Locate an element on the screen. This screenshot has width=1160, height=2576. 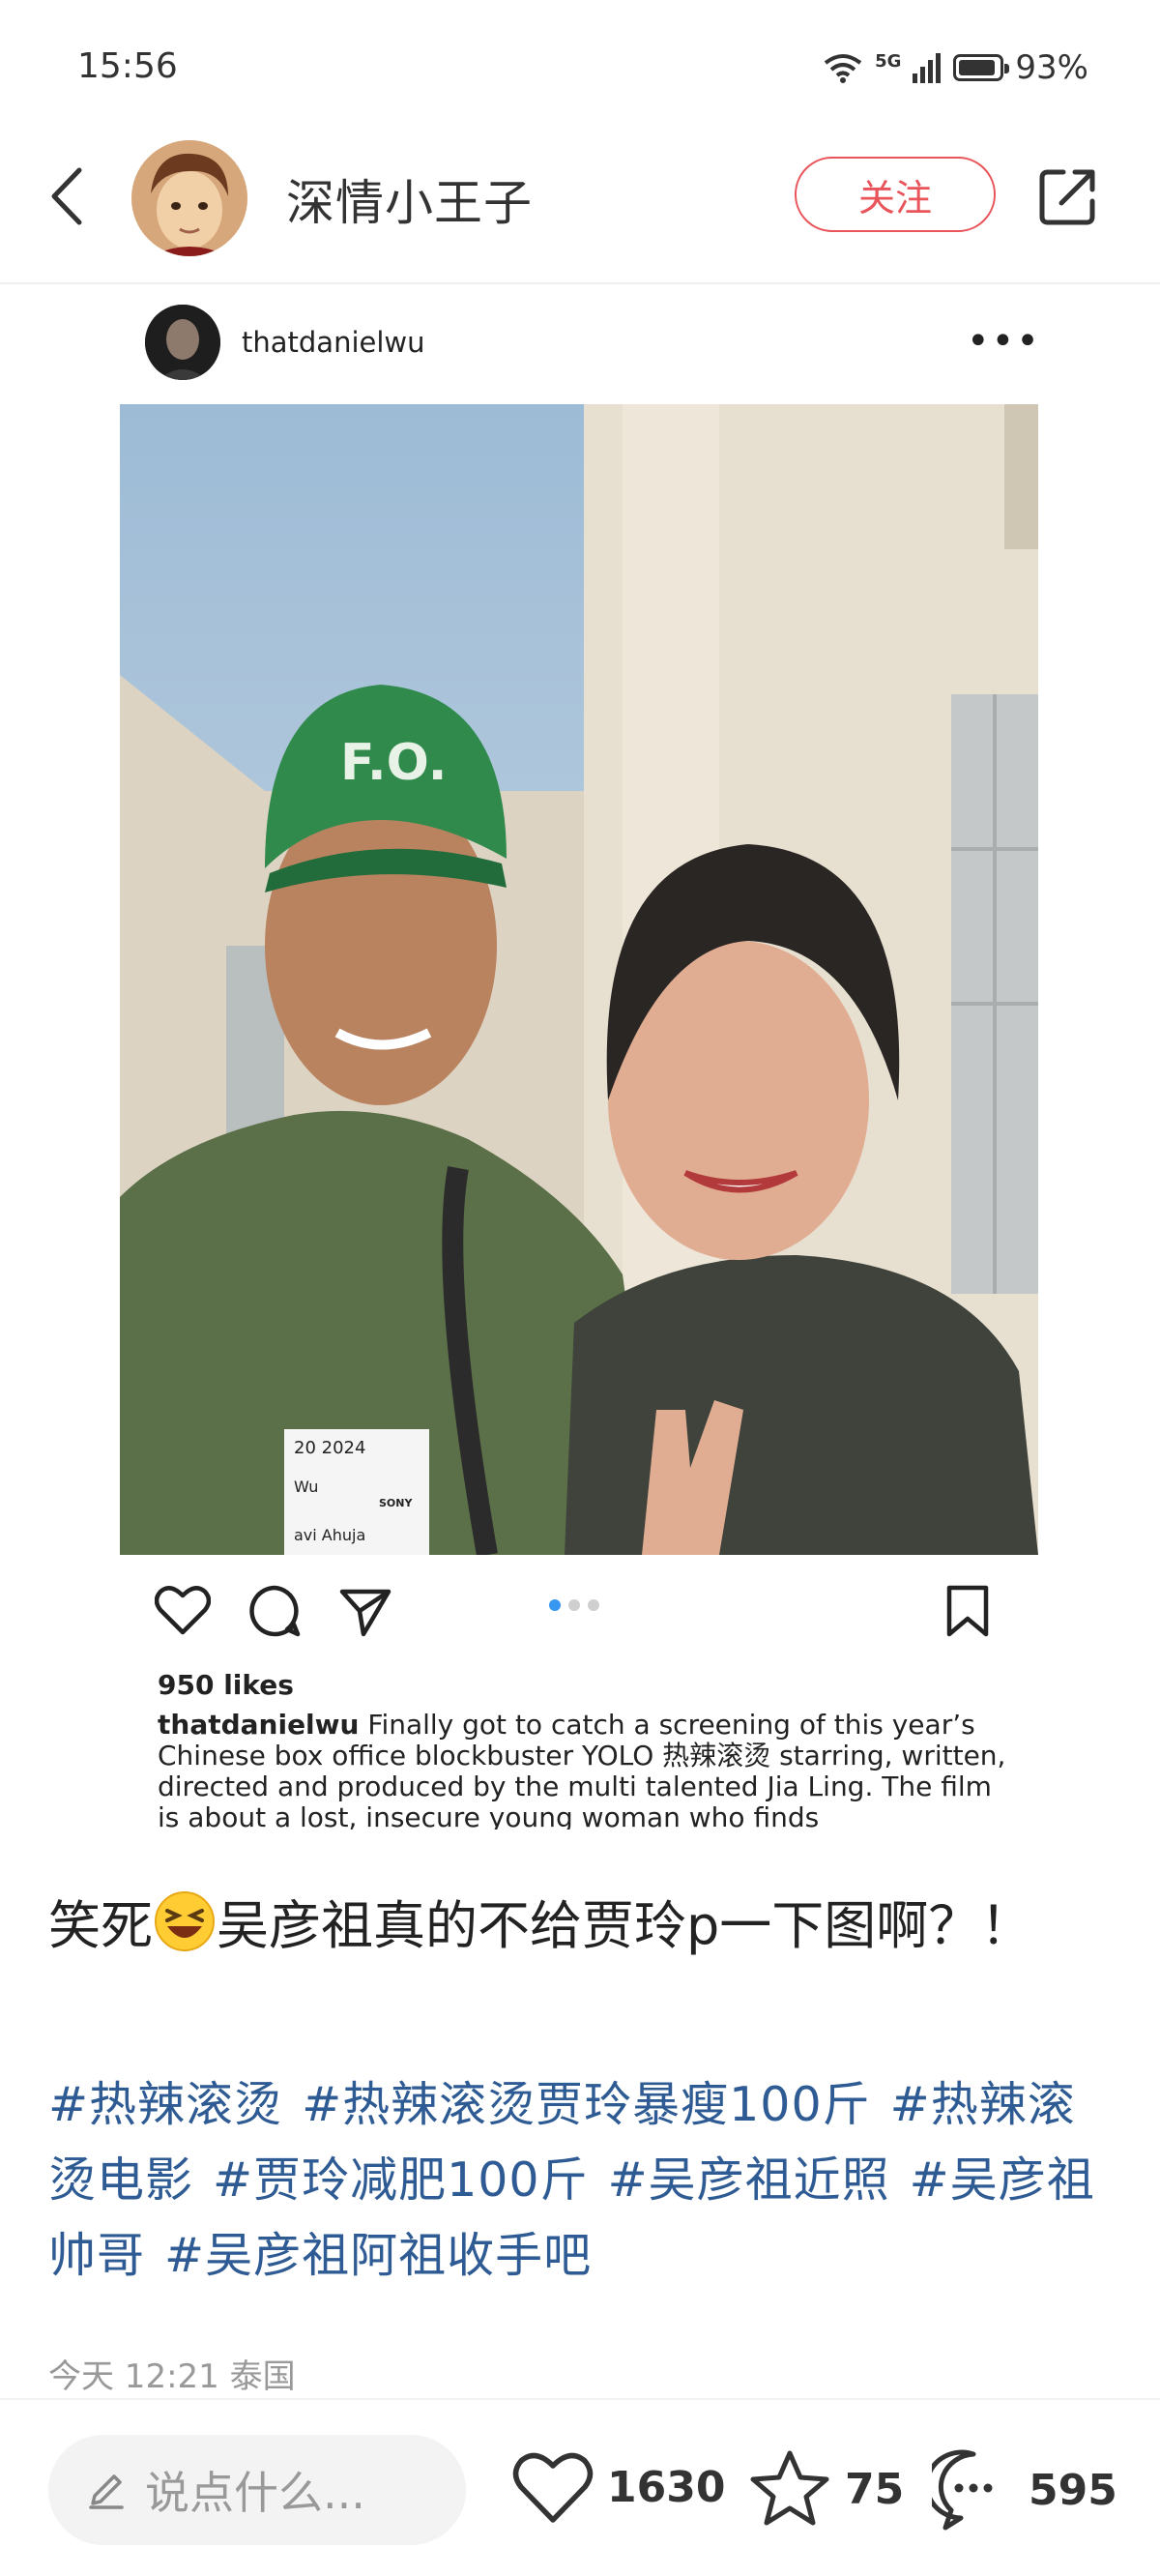
badge-extra: avi Ahuja is located at coordinates (329, 1535).